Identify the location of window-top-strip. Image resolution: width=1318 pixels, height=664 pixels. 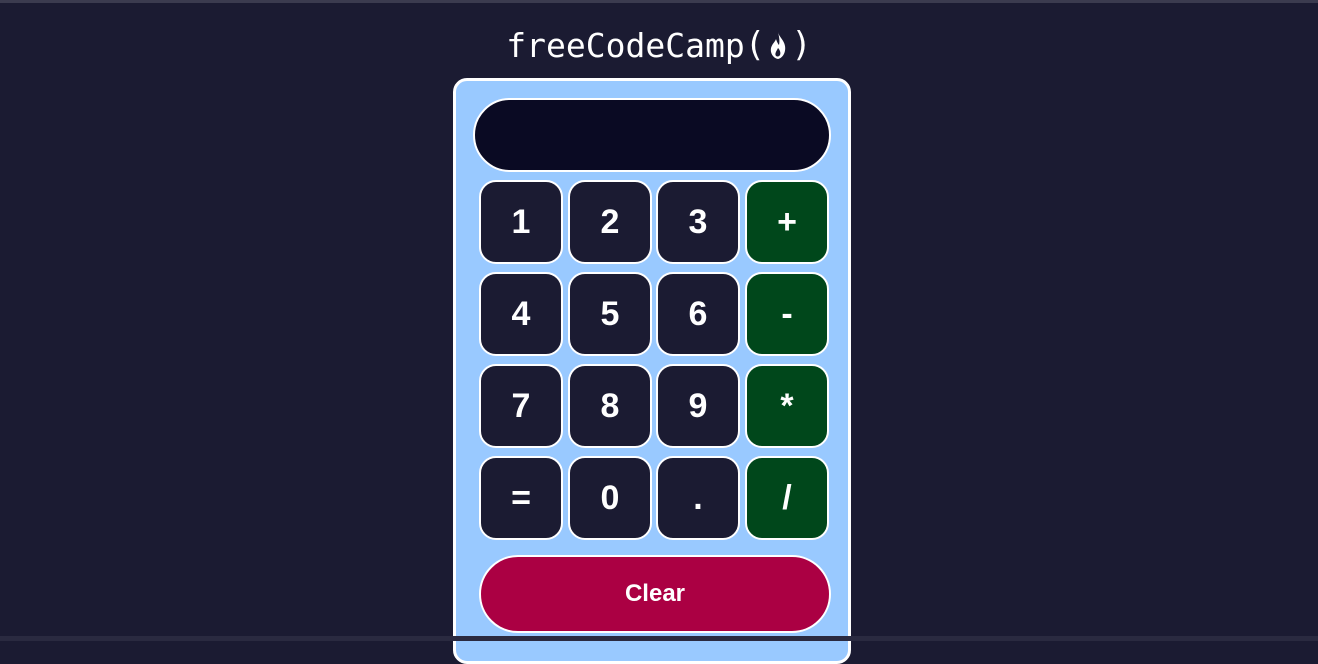
(659, 1).